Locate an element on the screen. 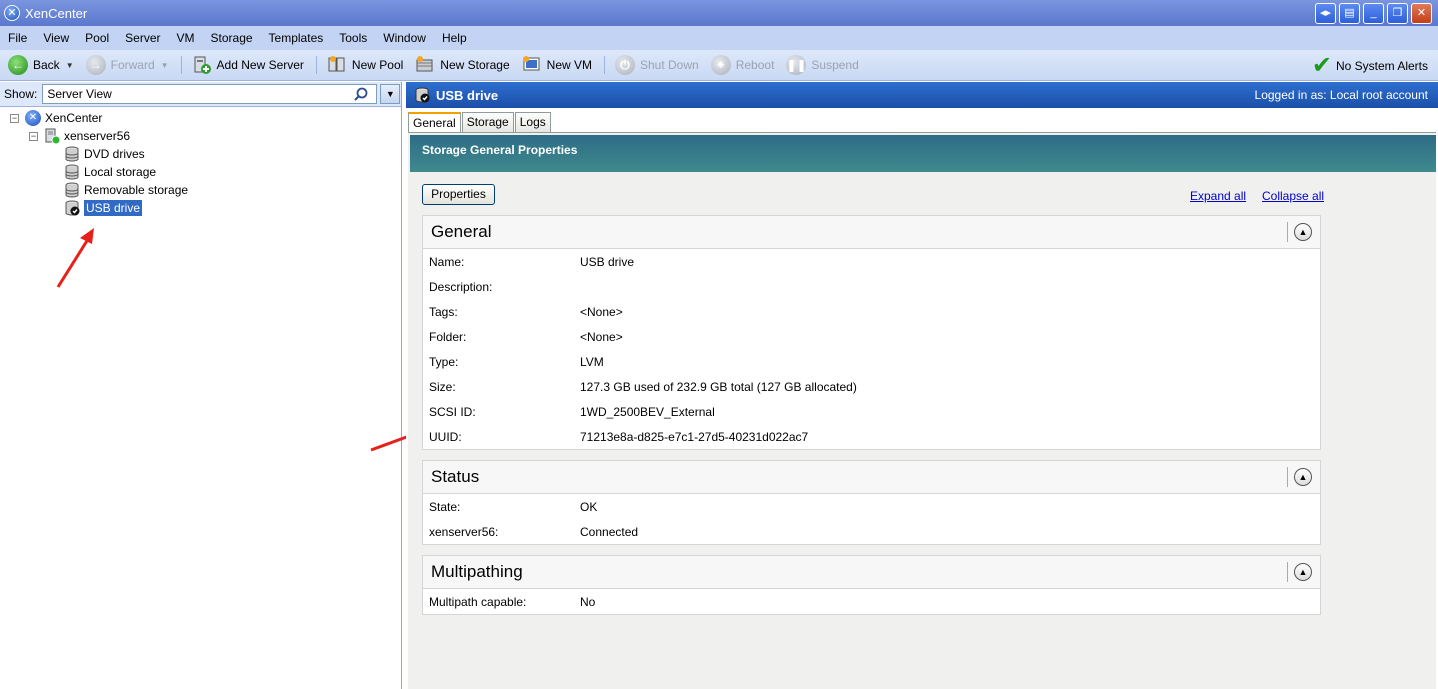 The image size is (1438, 689). checkmark-icon: ✔ is located at coordinates (1321, 65).